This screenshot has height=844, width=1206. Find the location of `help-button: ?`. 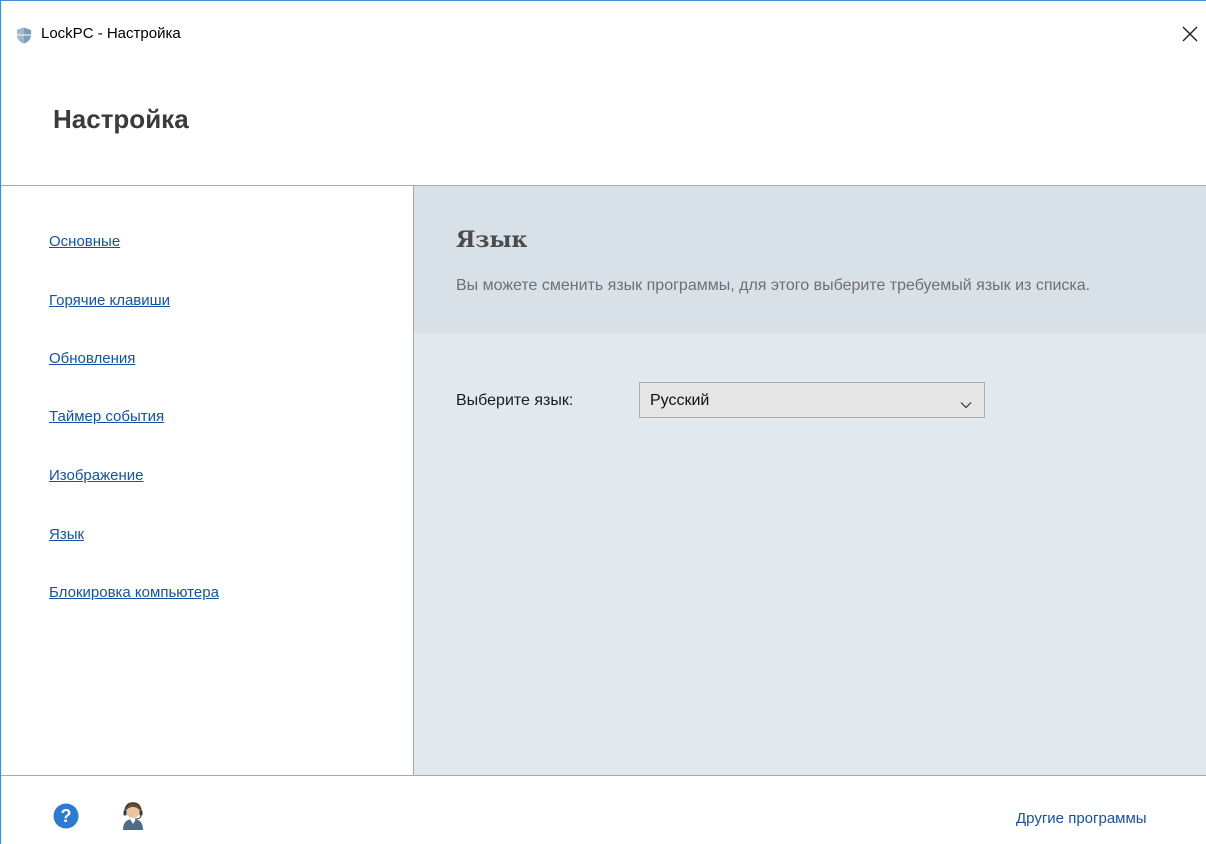

help-button: ? is located at coordinates (66, 818).